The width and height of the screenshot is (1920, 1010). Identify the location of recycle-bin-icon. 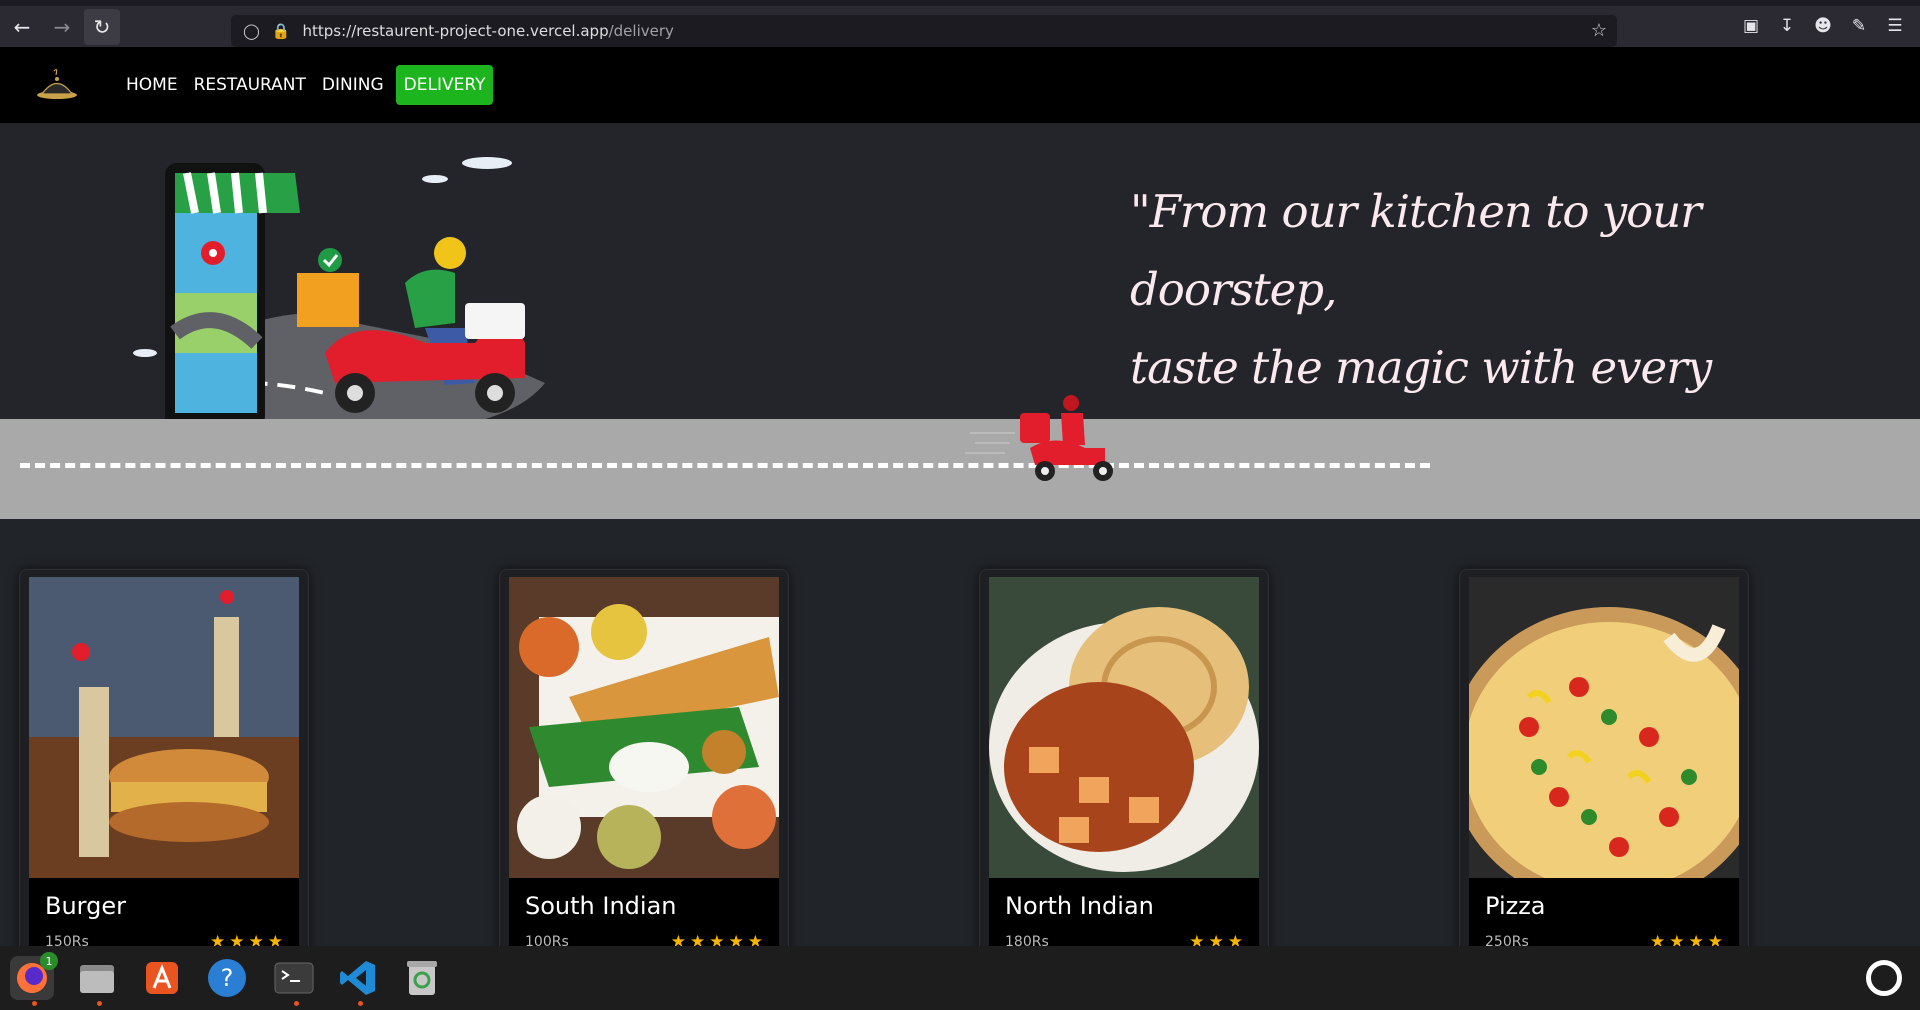
(422, 978).